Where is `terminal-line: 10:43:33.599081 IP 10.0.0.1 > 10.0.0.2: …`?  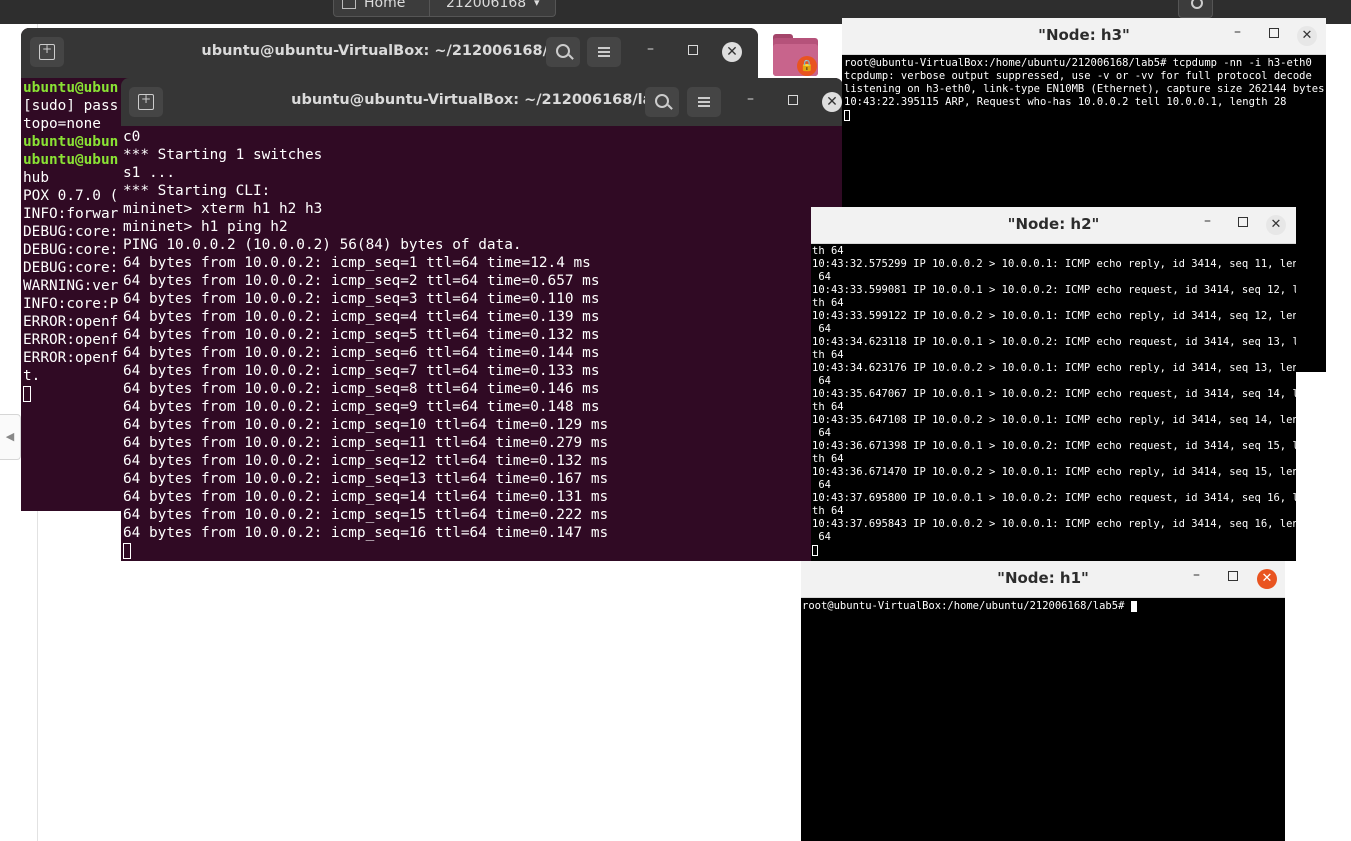
terminal-line: 10:43:33.599081 IP 10.0.0.1 > 10.0.0.2: … is located at coordinates (1054, 290).